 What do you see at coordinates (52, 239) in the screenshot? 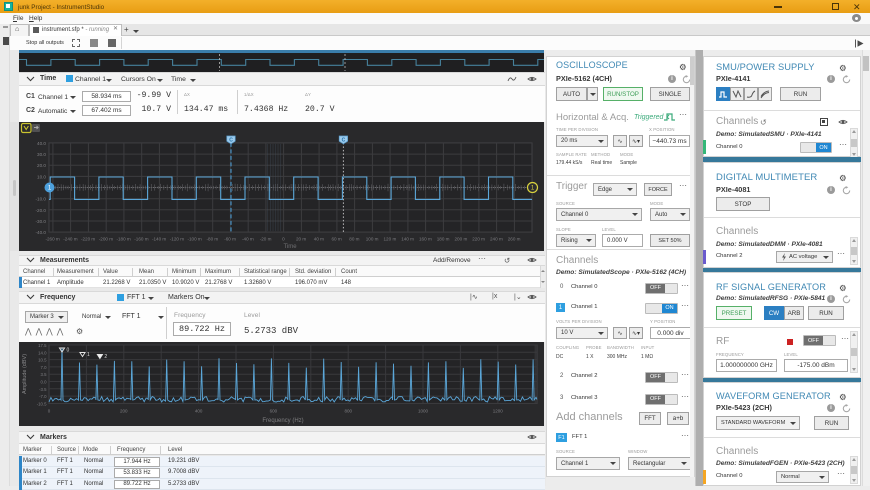
I see `svg-text: -260 m` at bounding box center [52, 239].